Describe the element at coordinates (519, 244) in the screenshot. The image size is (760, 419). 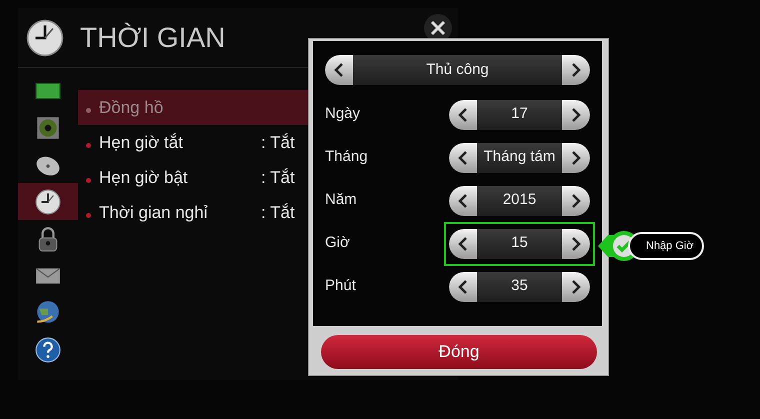
I see `value-selector: 15` at that location.